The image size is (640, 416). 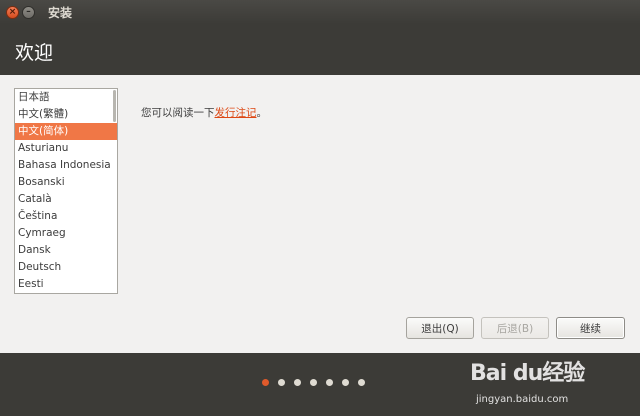 What do you see at coordinates (66, 165) in the screenshot?
I see `language-item: Bahasa Indonesia` at bounding box center [66, 165].